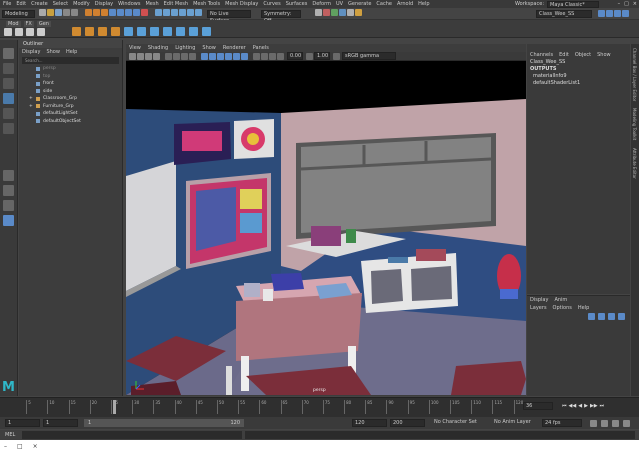 The width and height of the screenshot is (639, 454). I want to click on attribute-toggle-icon, so click(609, 13).